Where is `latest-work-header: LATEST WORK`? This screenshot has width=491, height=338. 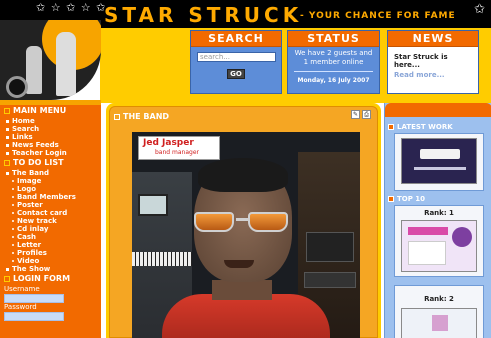 latest-work-header: LATEST WORK is located at coordinates (420, 127).